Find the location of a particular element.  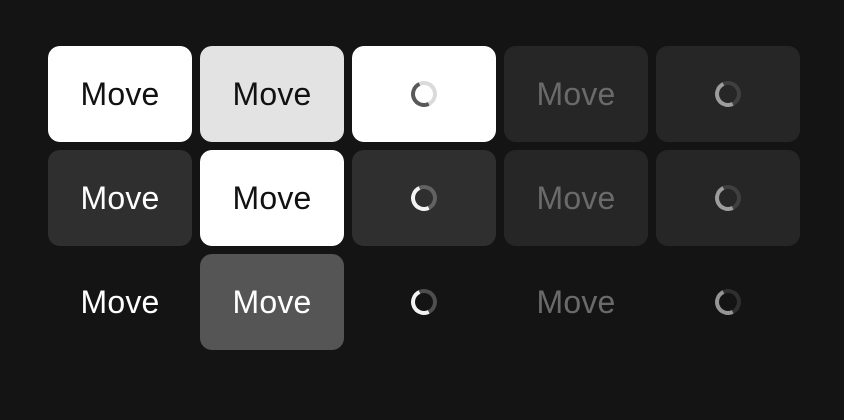

move-button-loading-ghost is located at coordinates (424, 302).